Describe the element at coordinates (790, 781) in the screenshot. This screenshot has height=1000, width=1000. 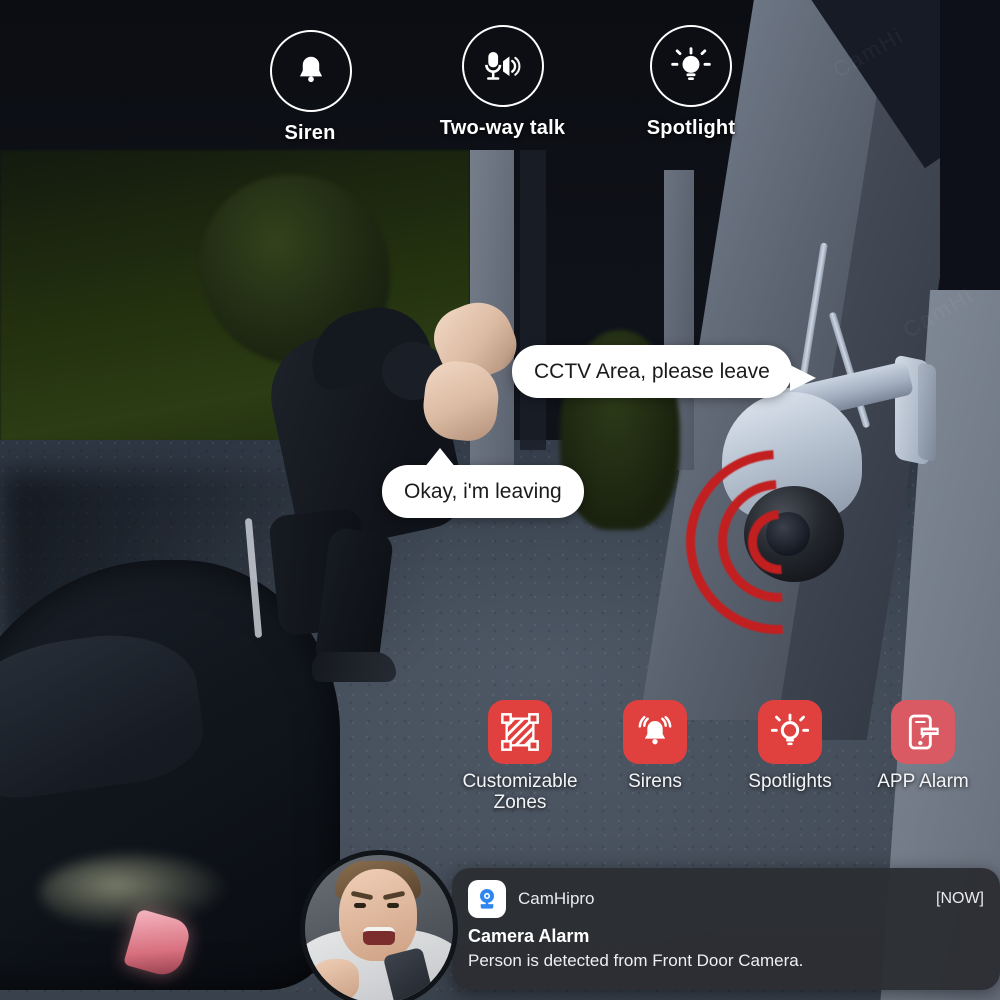
I see `feature-spotlights-label: Spotlights` at that location.